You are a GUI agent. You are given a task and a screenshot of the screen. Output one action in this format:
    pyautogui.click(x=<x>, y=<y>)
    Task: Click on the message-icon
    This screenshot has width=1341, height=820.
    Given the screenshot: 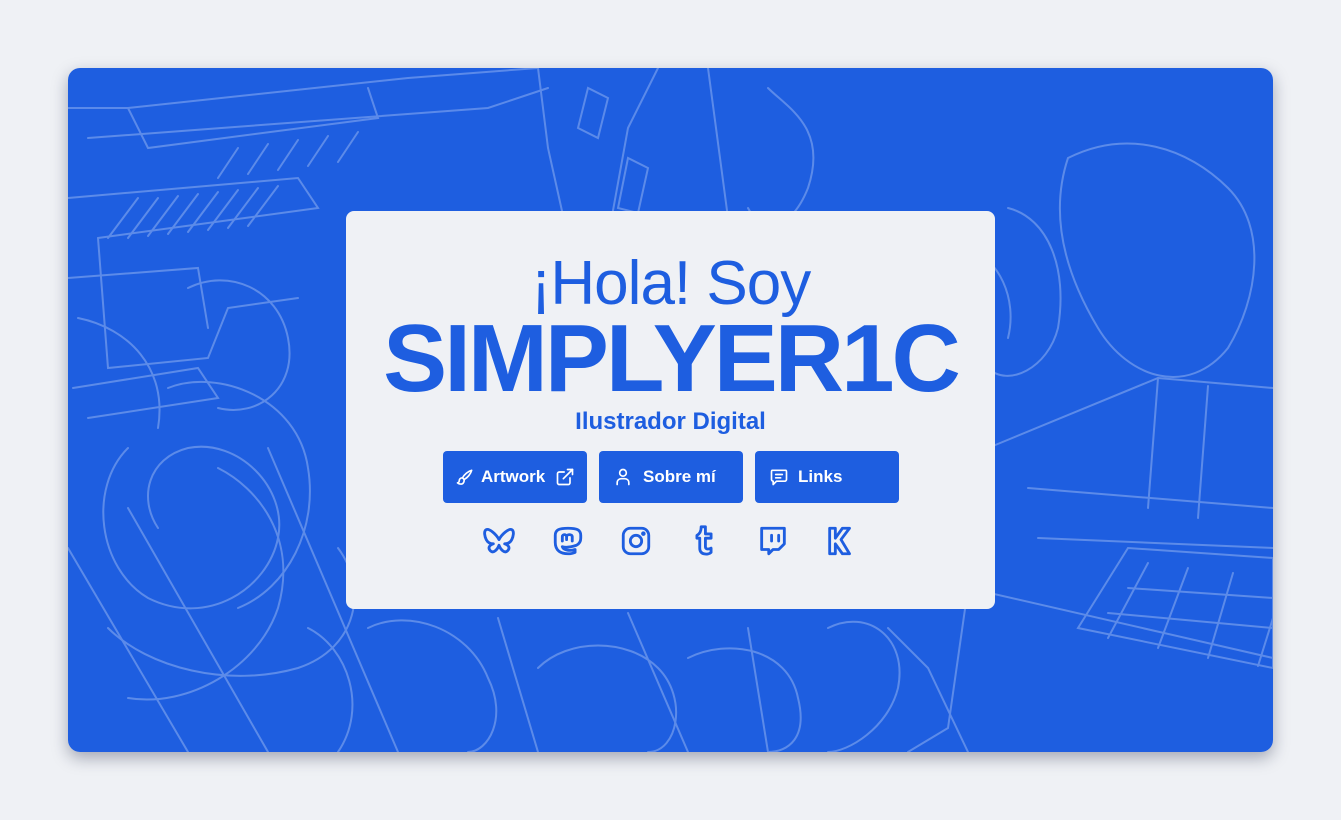 What is the action you would take?
    pyautogui.click(x=779, y=477)
    